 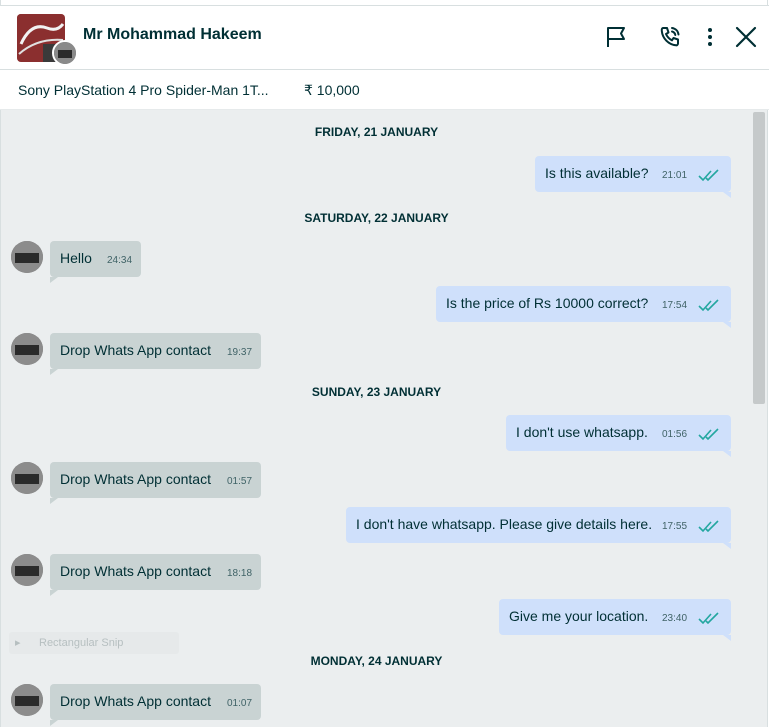 I want to click on message-incoming: Drop Whats App contact 01:07, so click(x=155, y=705).